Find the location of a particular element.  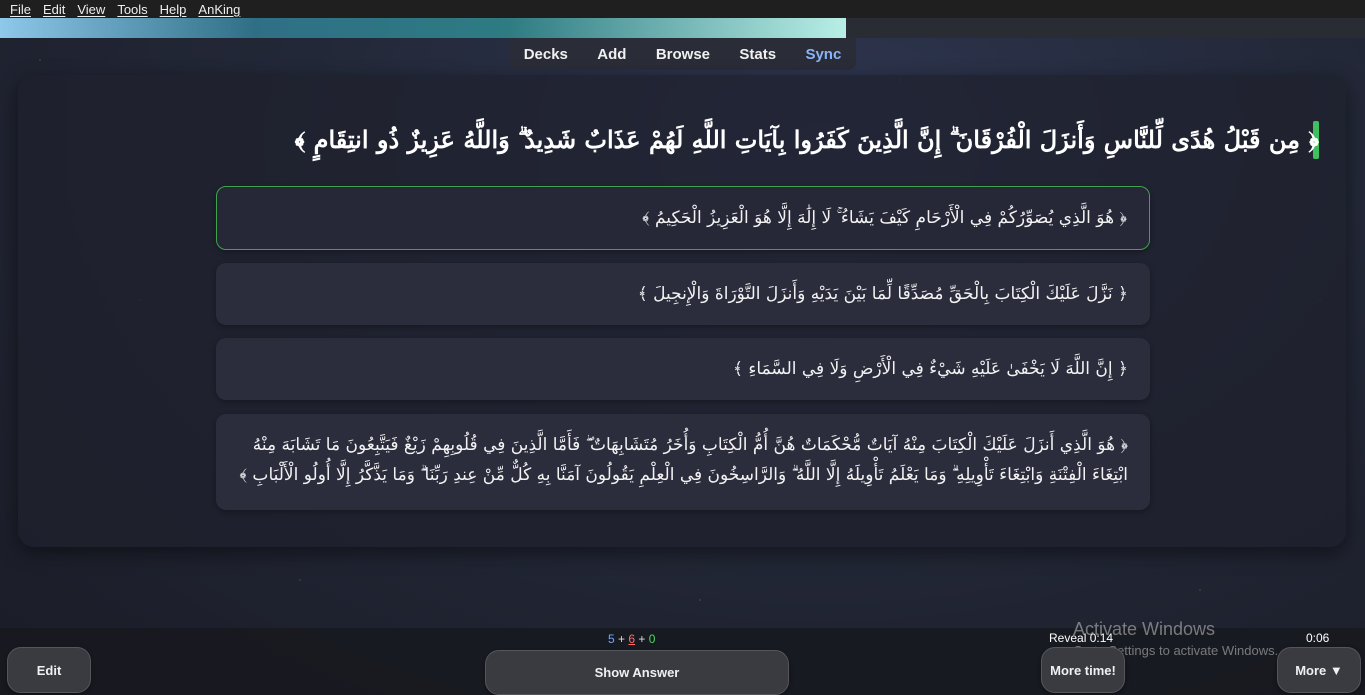

top-navigation: Decks Add Browse Stats Sync is located at coordinates (682, 54).